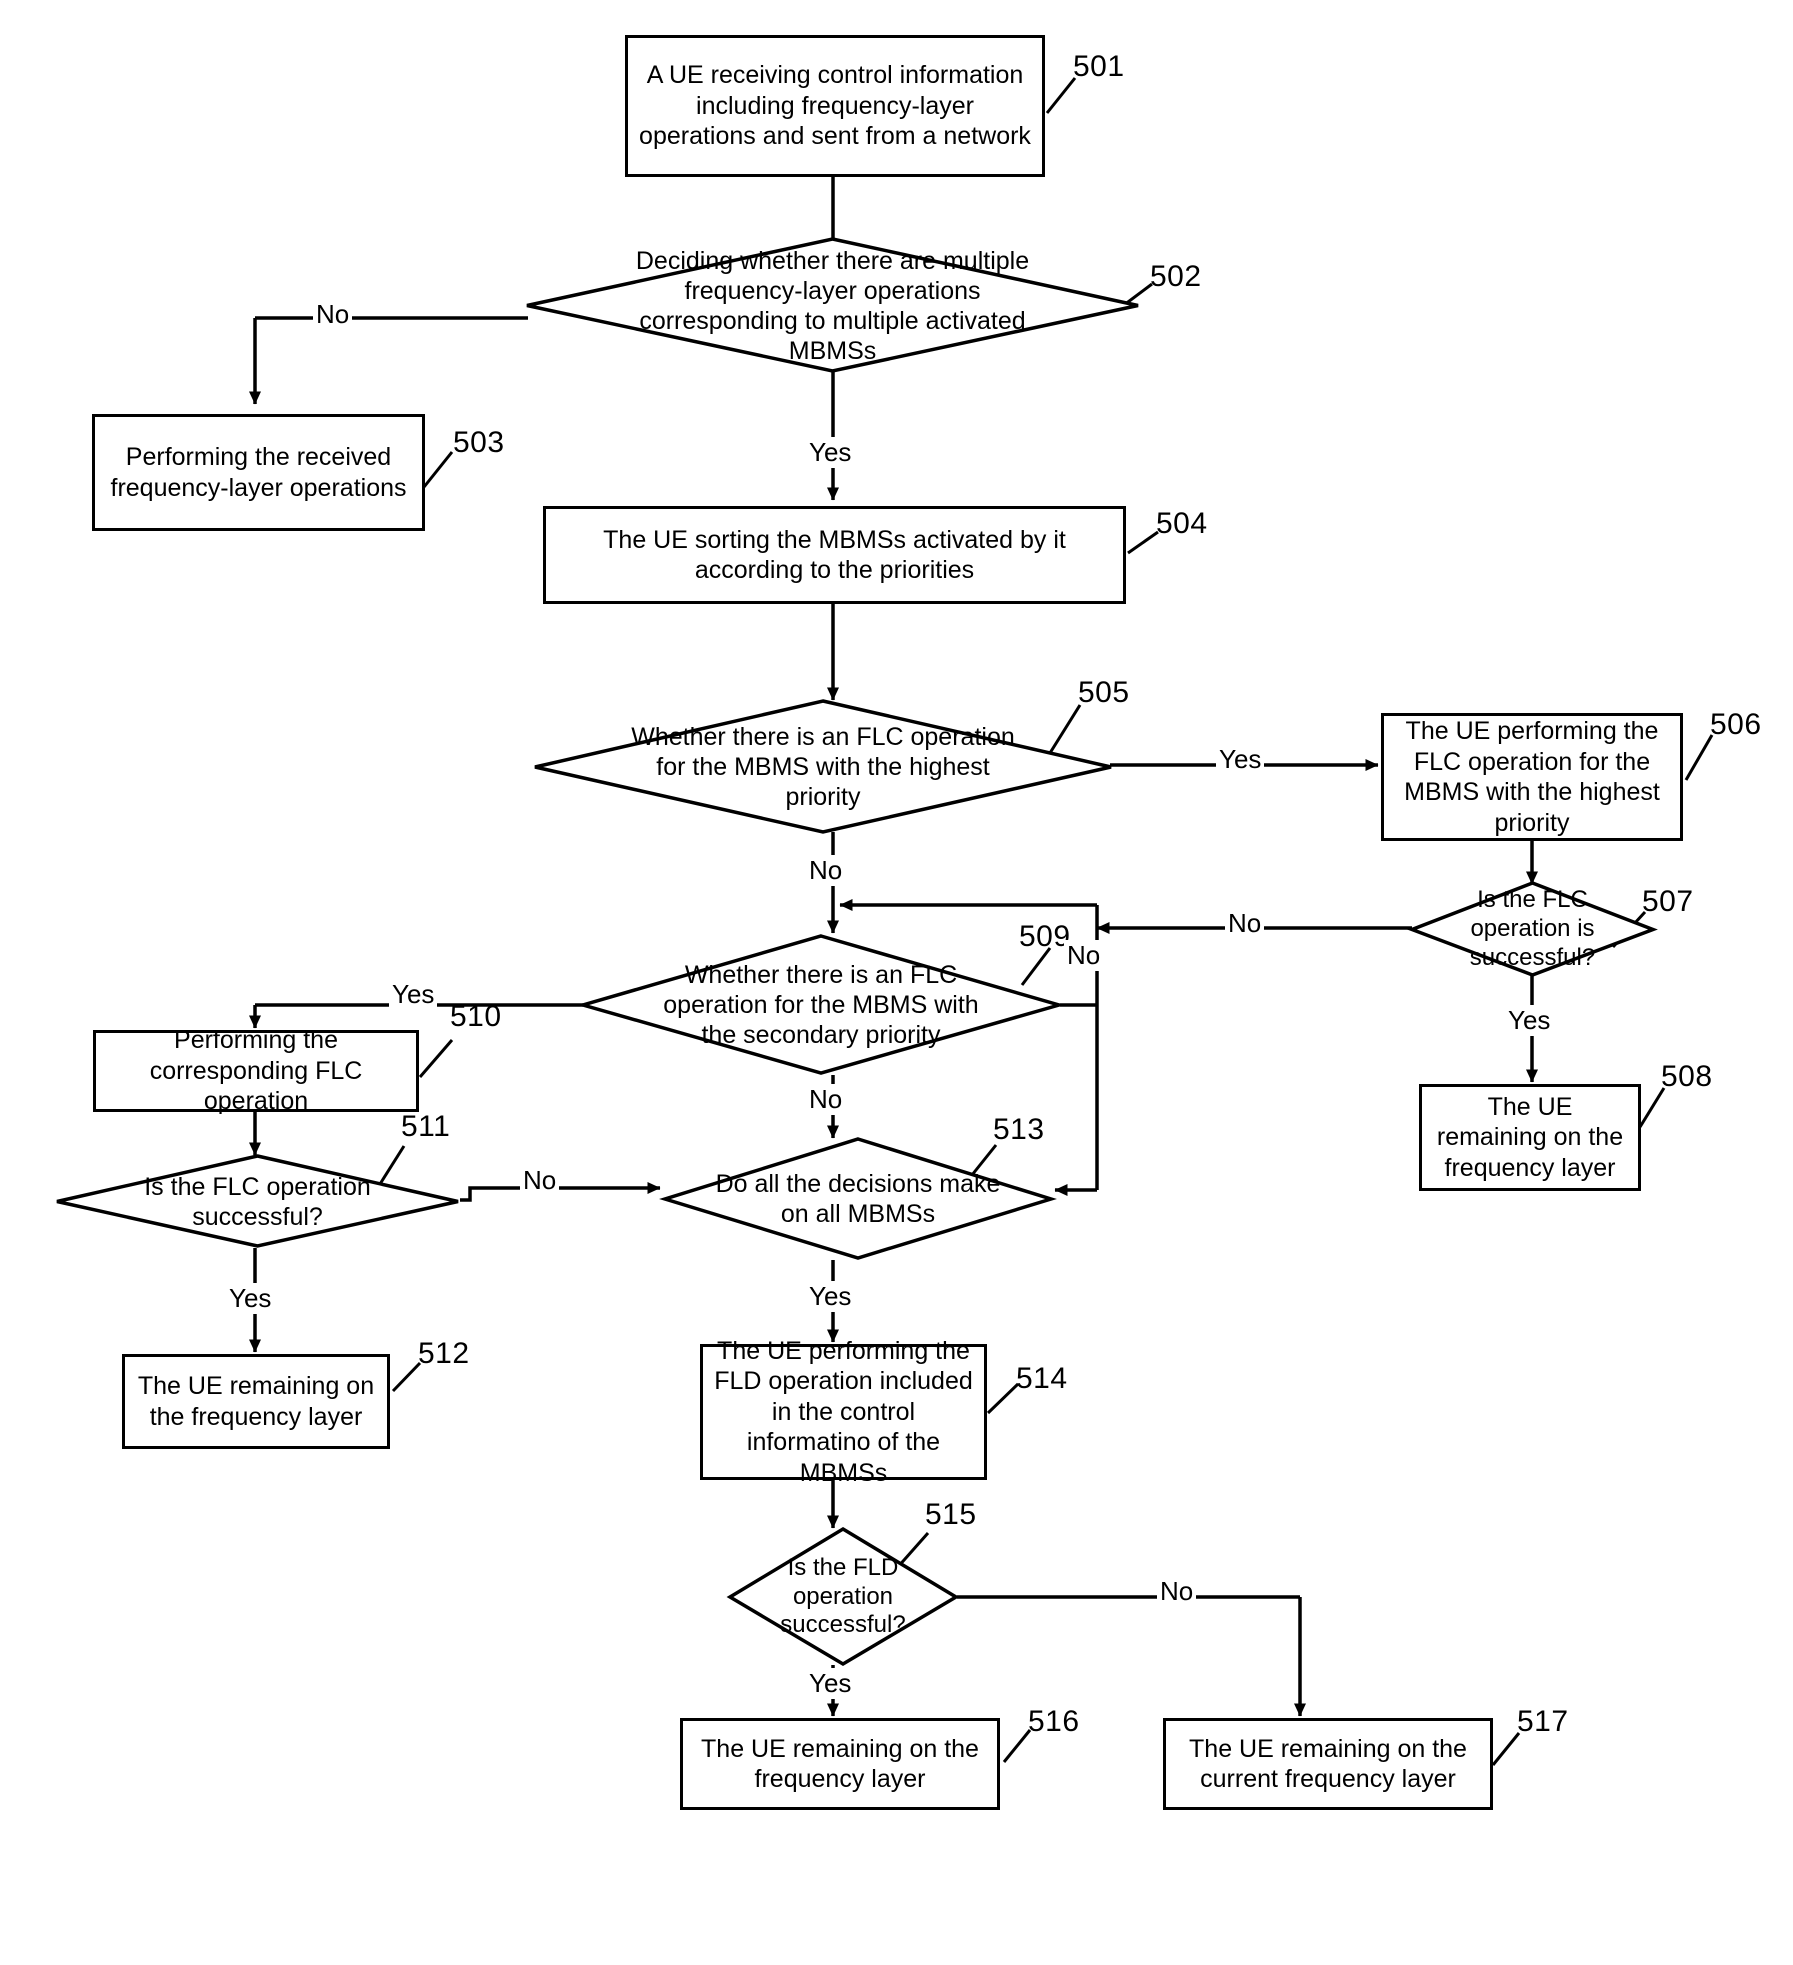 Image resolution: width=1793 pixels, height=1965 pixels. Describe the element at coordinates (826, 1099) in the screenshot. I see `edge-label-509-no-down: No` at that location.